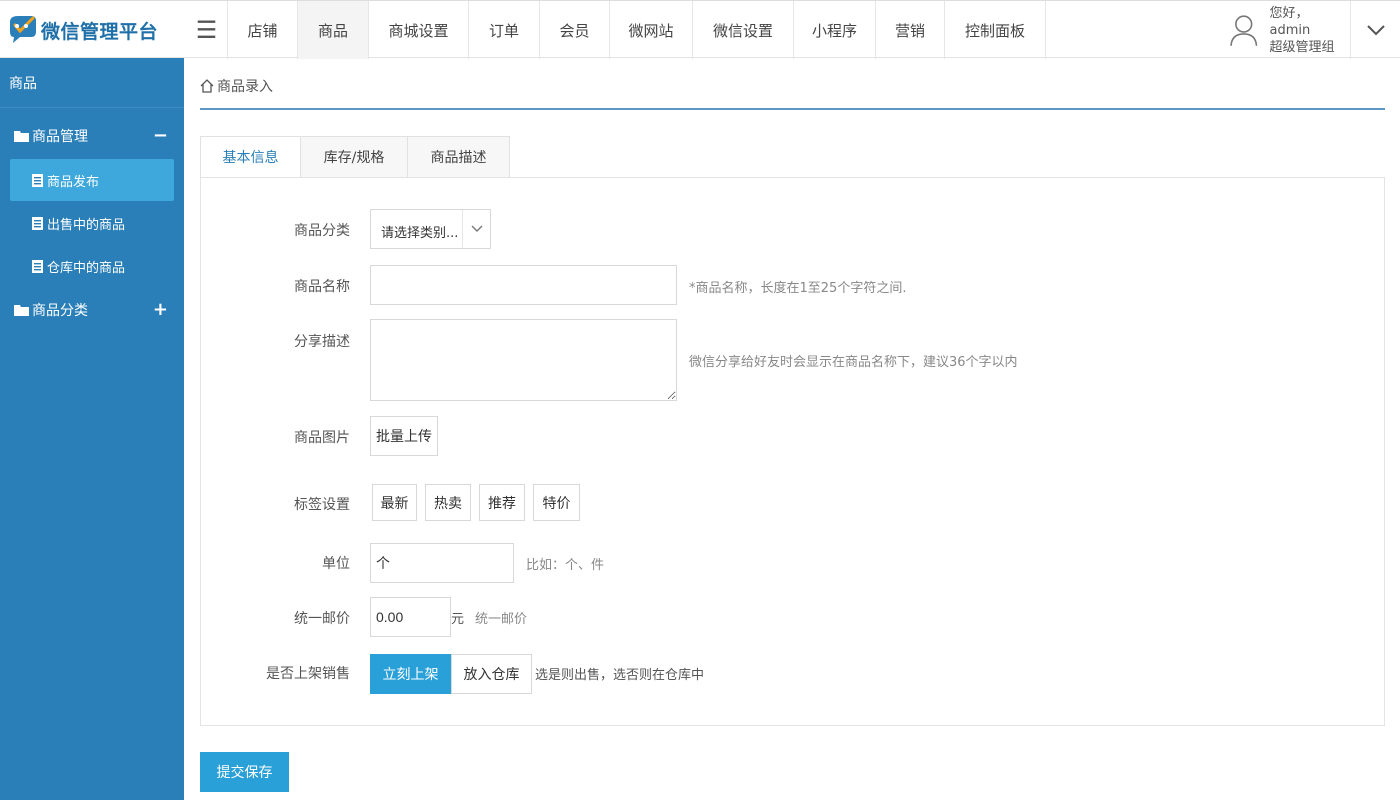  I want to click on tab-stock-spec: 库存/规格, so click(354, 157).